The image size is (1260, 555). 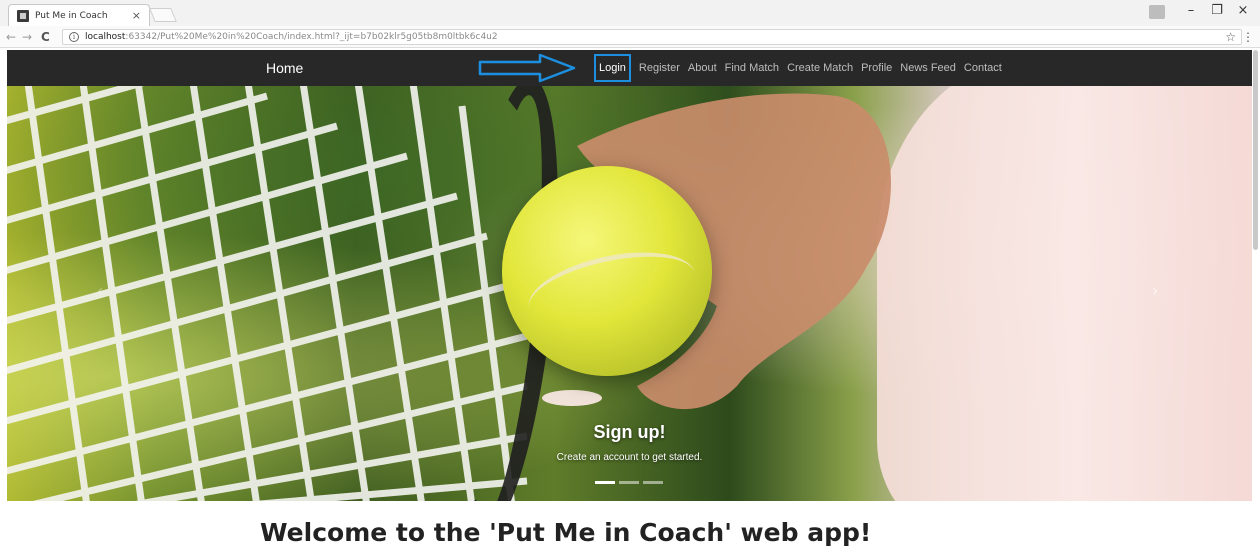 I want to click on annotation-arrow-icon, so click(x=527, y=68).